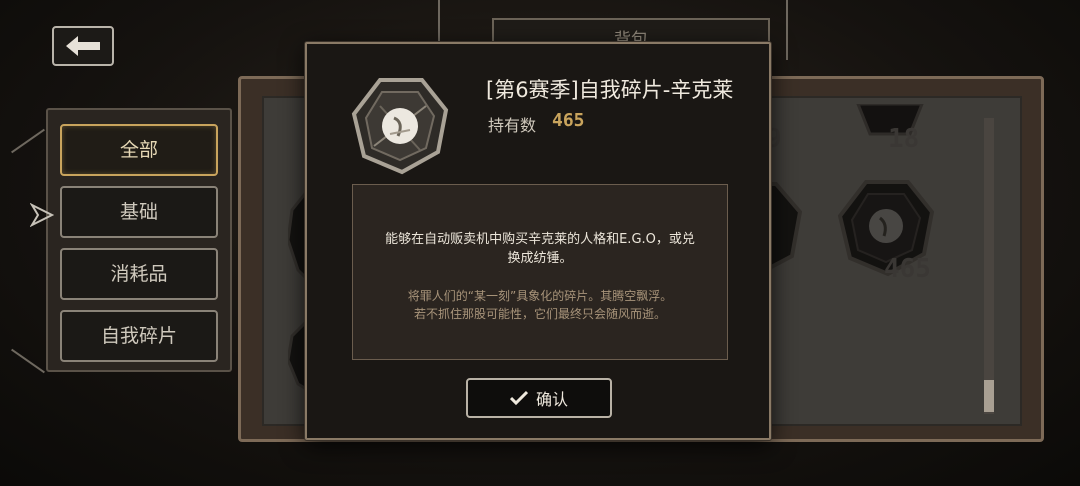 The height and width of the screenshot is (486, 1080). I want to click on description-line: 能够在自动贩卖机中购买辛克莱的人格和E.G.O，或兑, so click(540, 239).